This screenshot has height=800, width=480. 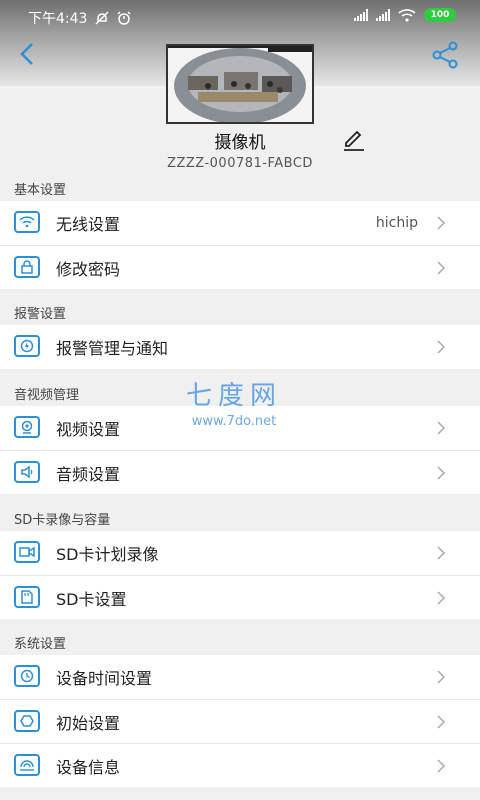 I want to click on reset-icon, so click(x=27, y=721).